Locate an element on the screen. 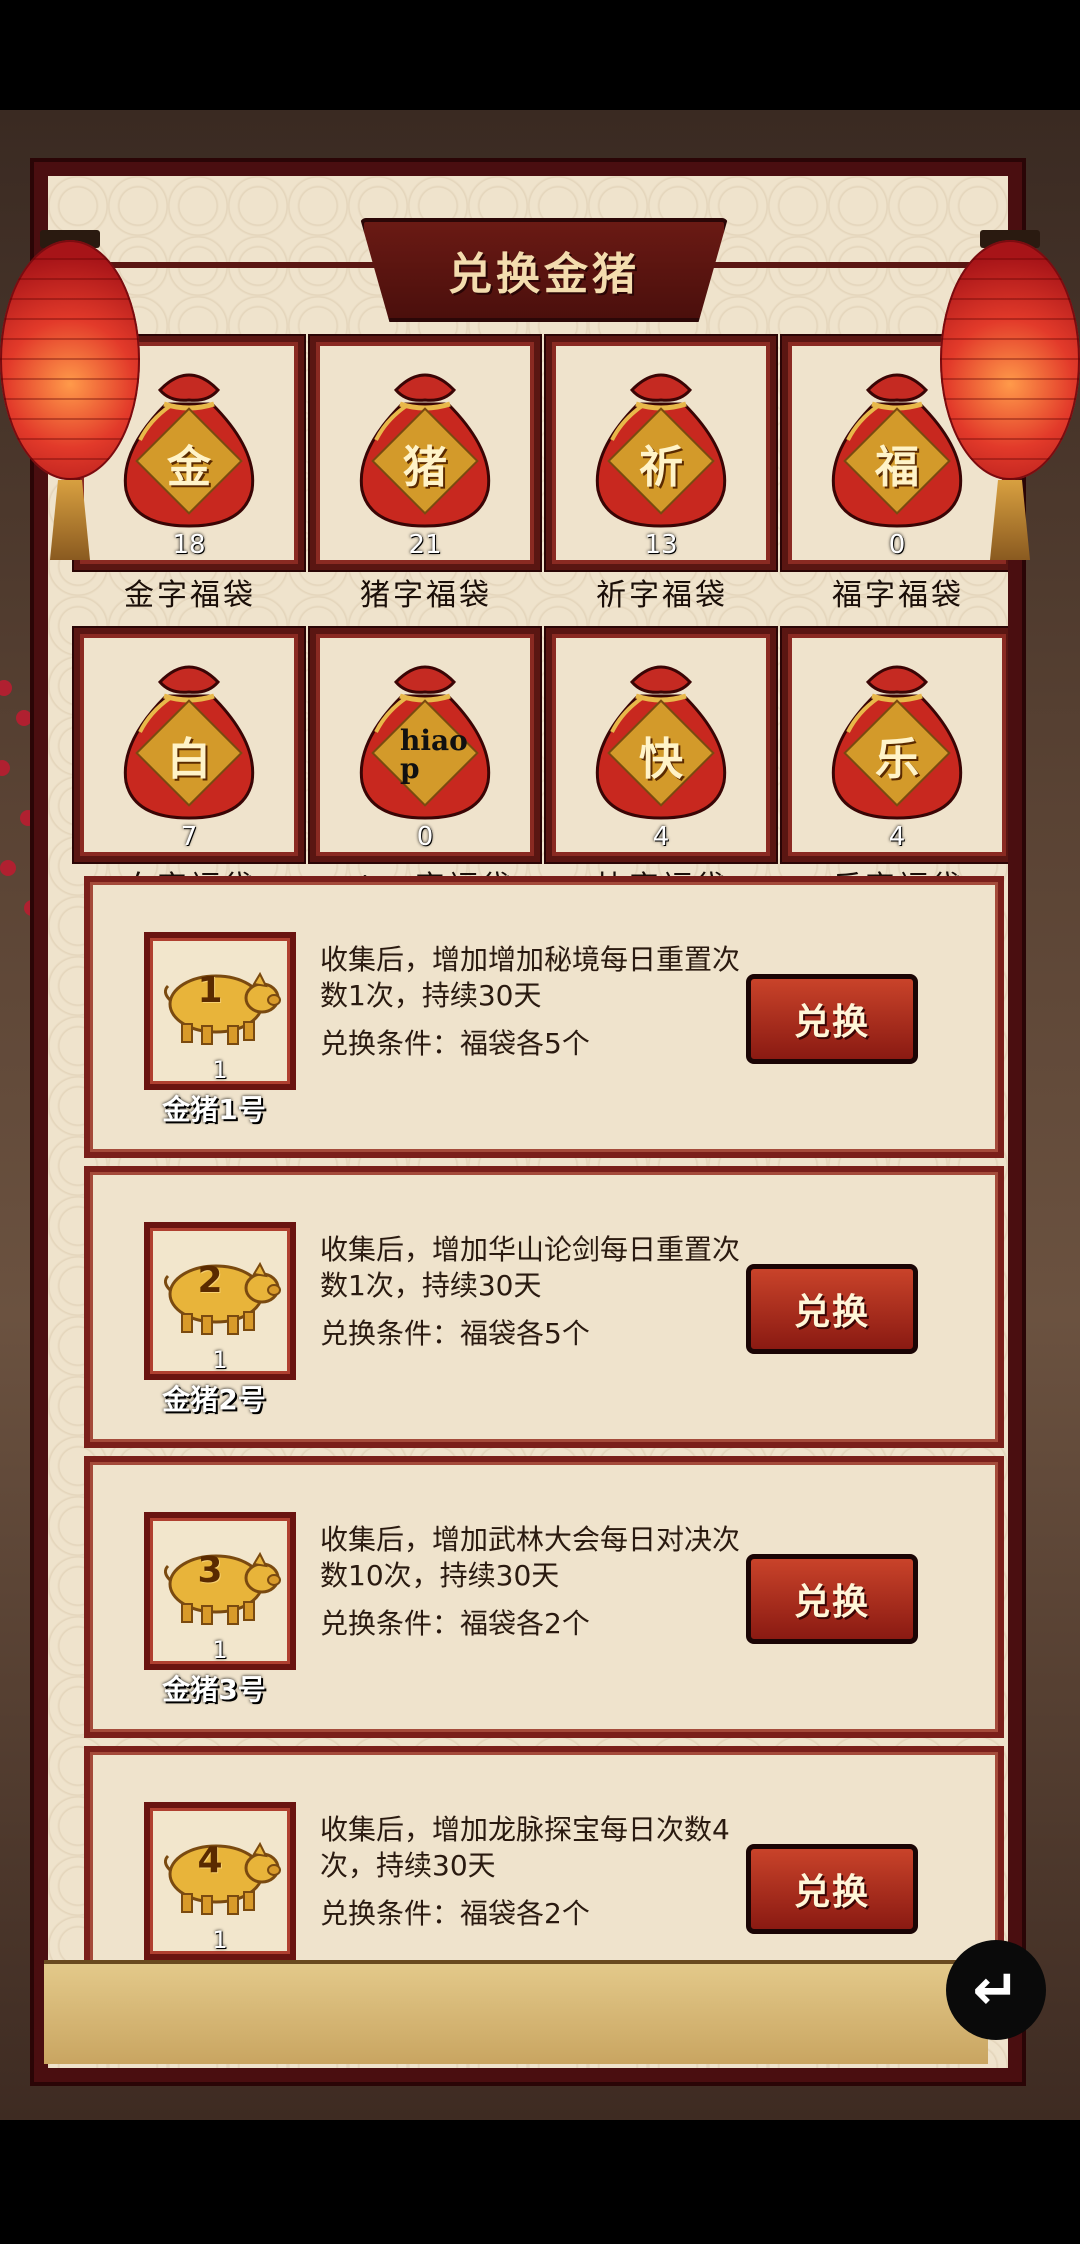 Image resolution: width=1080 pixels, height=2244 pixels. bag-tile-5: hiao p 0 is located at coordinates (425, 745).